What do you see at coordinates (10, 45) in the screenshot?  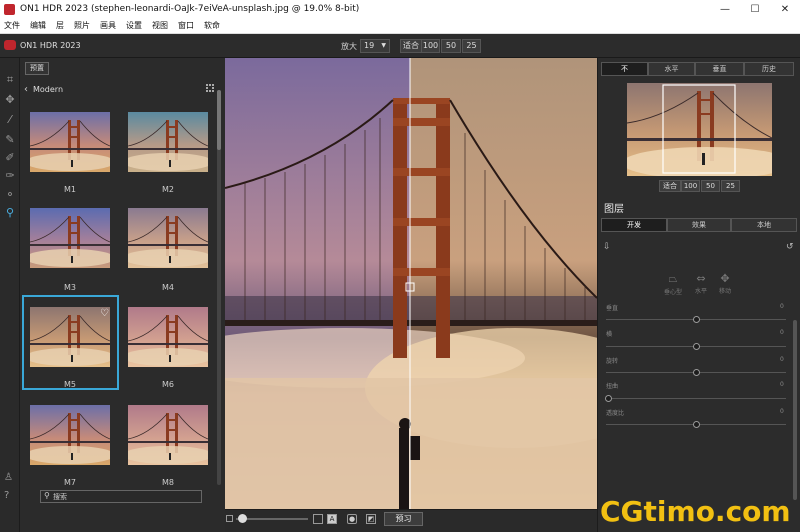 I see `on1-logo-icon` at bounding box center [10, 45].